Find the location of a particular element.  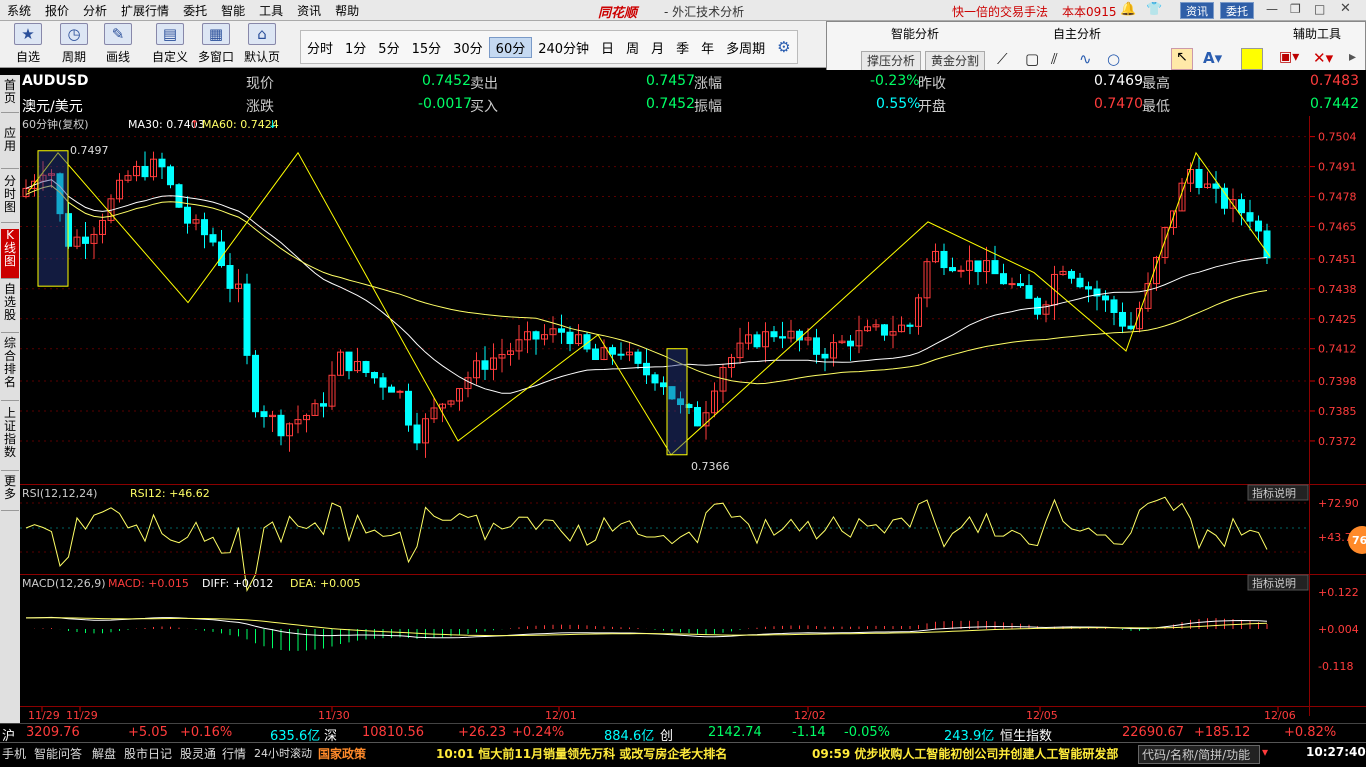

macd-explain-button: 指标说明 is located at coordinates (1274, 583).